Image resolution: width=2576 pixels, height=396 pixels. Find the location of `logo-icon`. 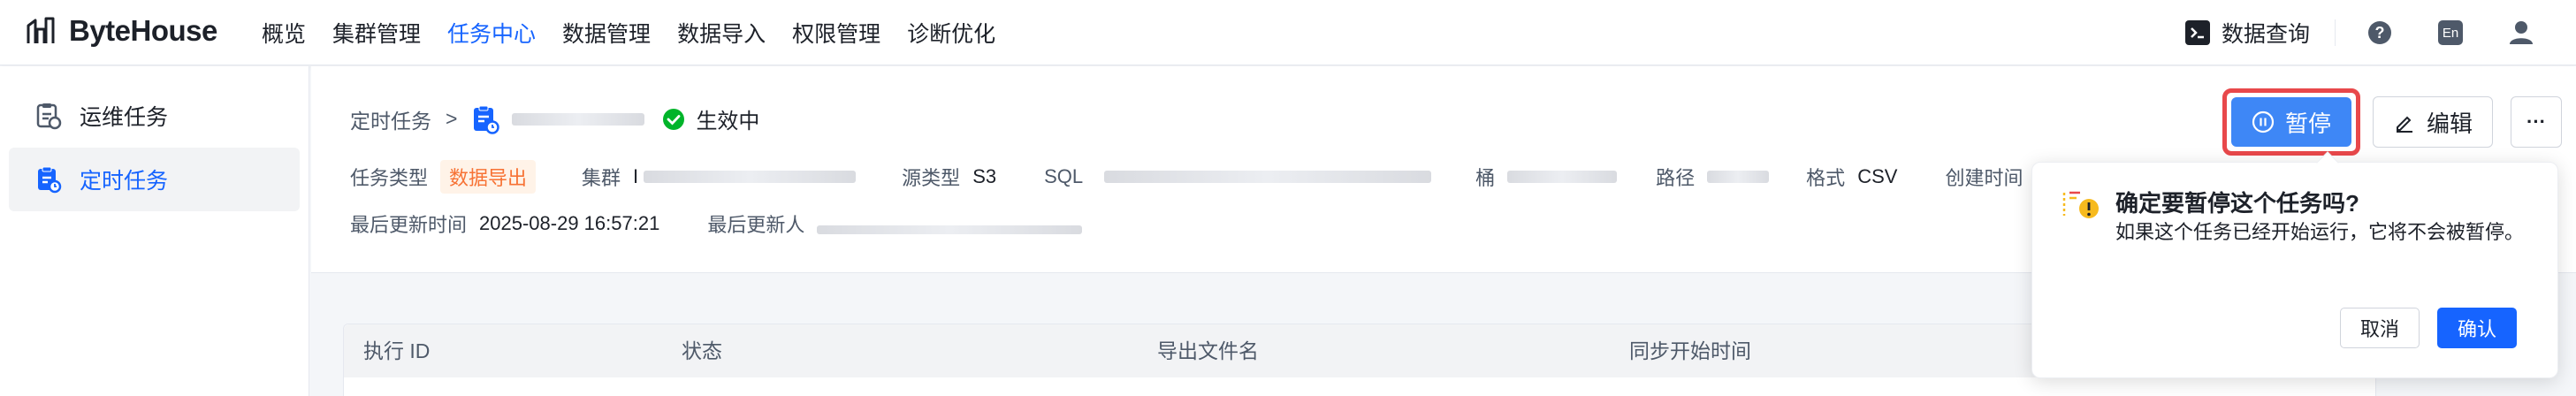

logo-icon is located at coordinates (41, 30).